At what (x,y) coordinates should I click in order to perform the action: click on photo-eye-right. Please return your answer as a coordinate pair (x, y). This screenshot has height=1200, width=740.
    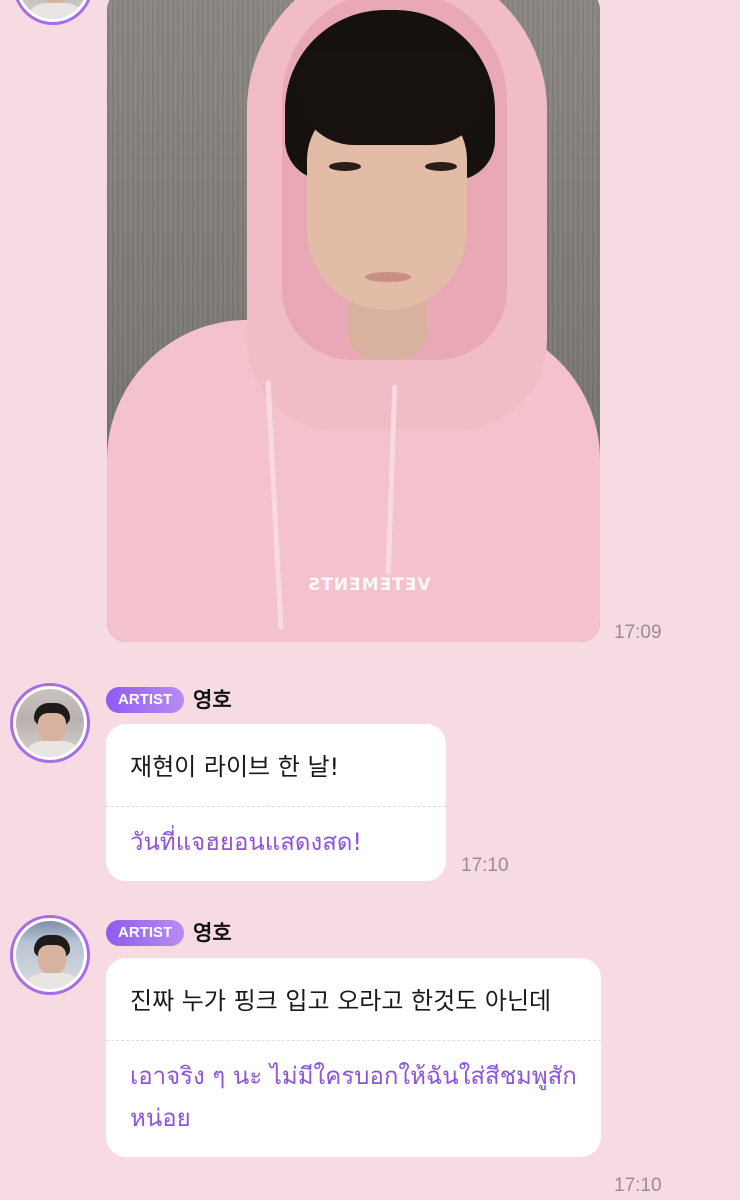
    Looking at the image, I should click on (441, 166).